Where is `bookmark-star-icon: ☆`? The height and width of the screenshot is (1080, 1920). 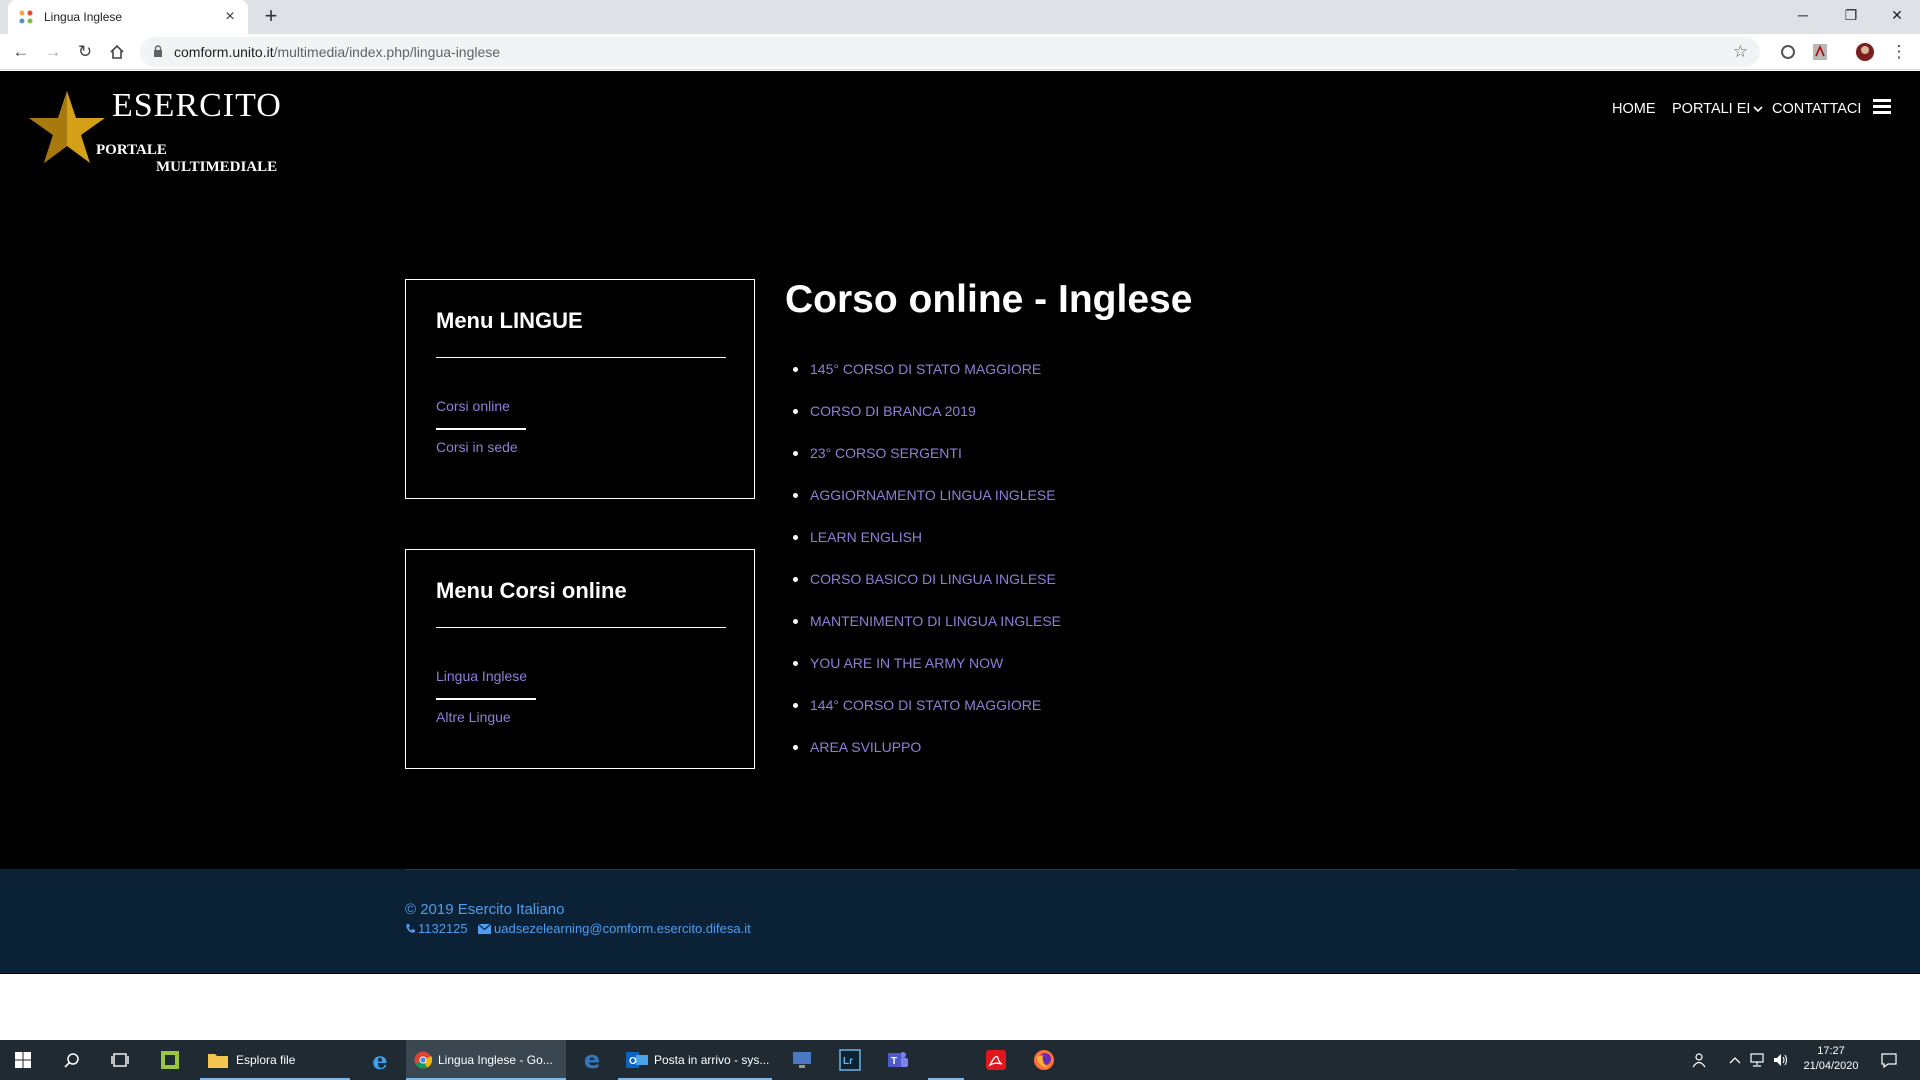
bookmark-star-icon: ☆ is located at coordinates (1740, 52).